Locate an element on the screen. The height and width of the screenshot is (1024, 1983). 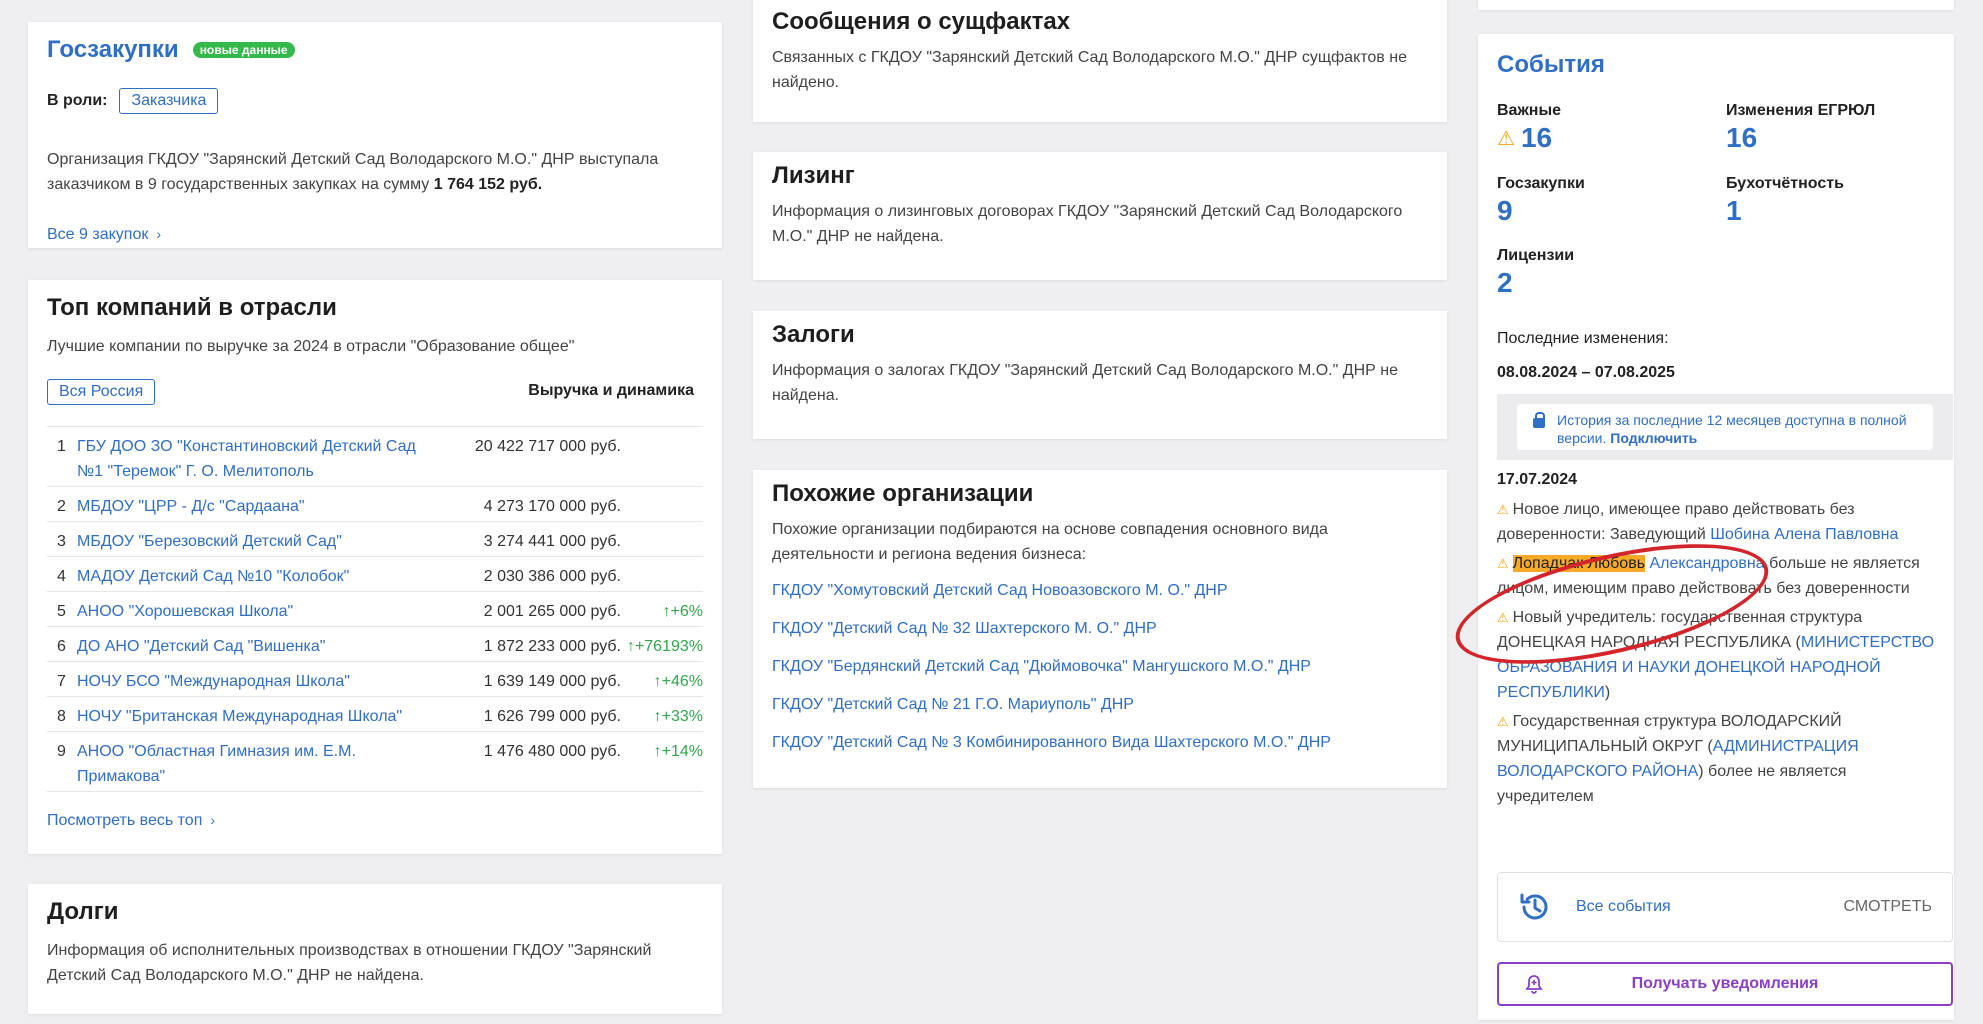
subscribe-notifications-button: Получать уведомления is located at coordinates (1725, 984).